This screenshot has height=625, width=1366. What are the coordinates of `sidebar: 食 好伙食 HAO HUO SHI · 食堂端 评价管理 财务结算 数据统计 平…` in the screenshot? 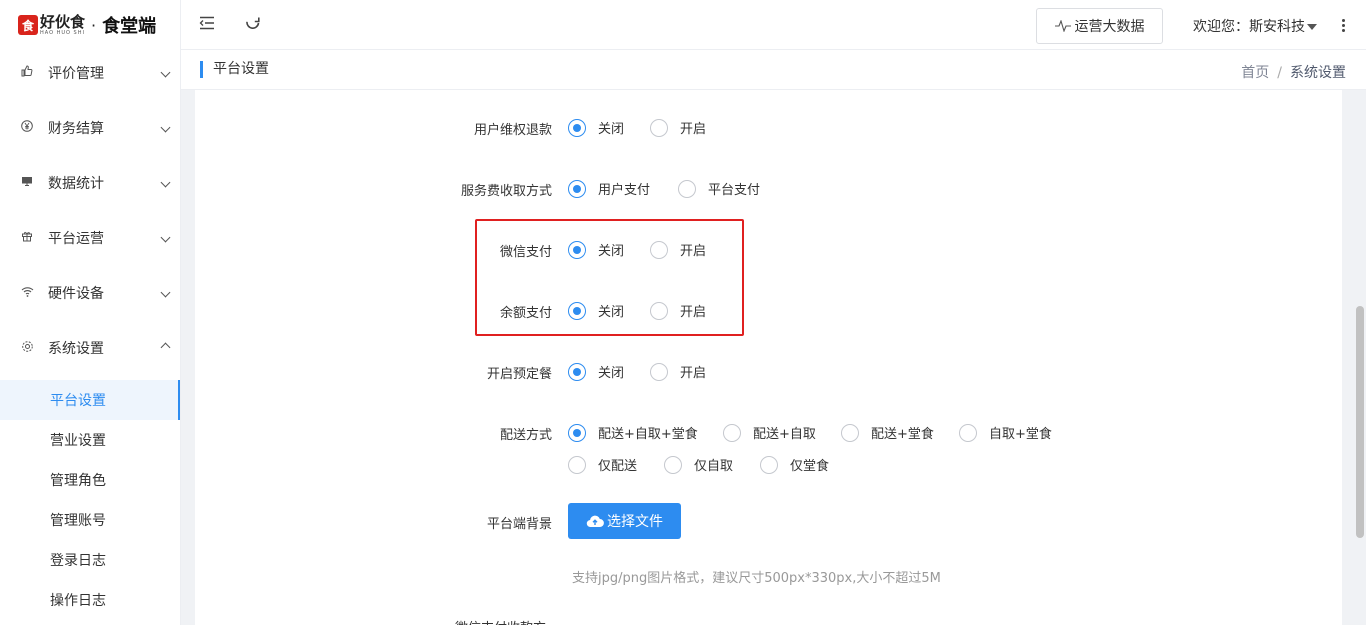 It's located at (90, 312).